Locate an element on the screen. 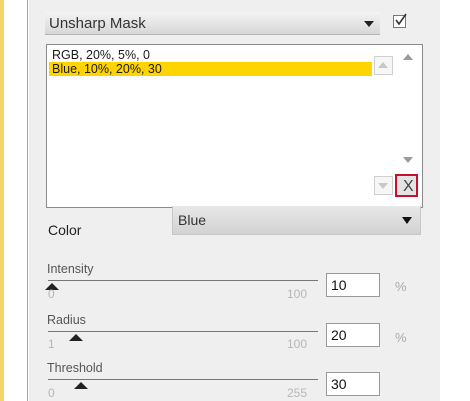 The width and height of the screenshot is (470, 401). color-value: Blue is located at coordinates (192, 220).